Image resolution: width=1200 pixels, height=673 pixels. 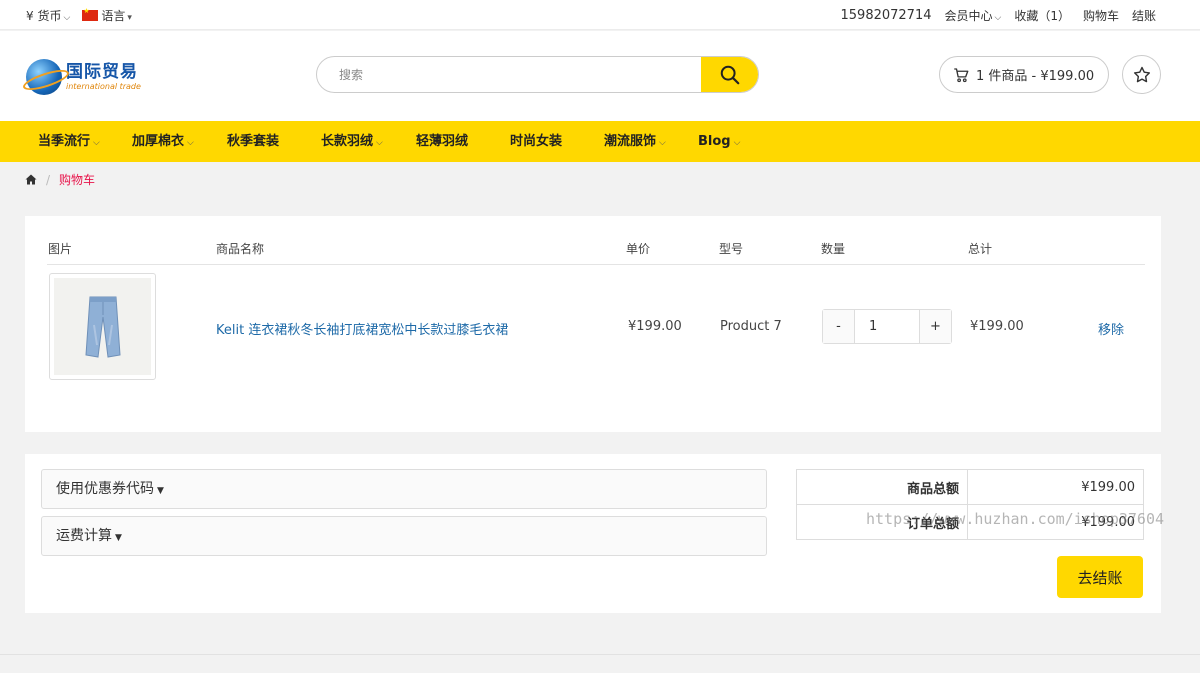 I want to click on top-bar-left: ¥ 货币⌵ 语言▾, so click(x=79, y=15).